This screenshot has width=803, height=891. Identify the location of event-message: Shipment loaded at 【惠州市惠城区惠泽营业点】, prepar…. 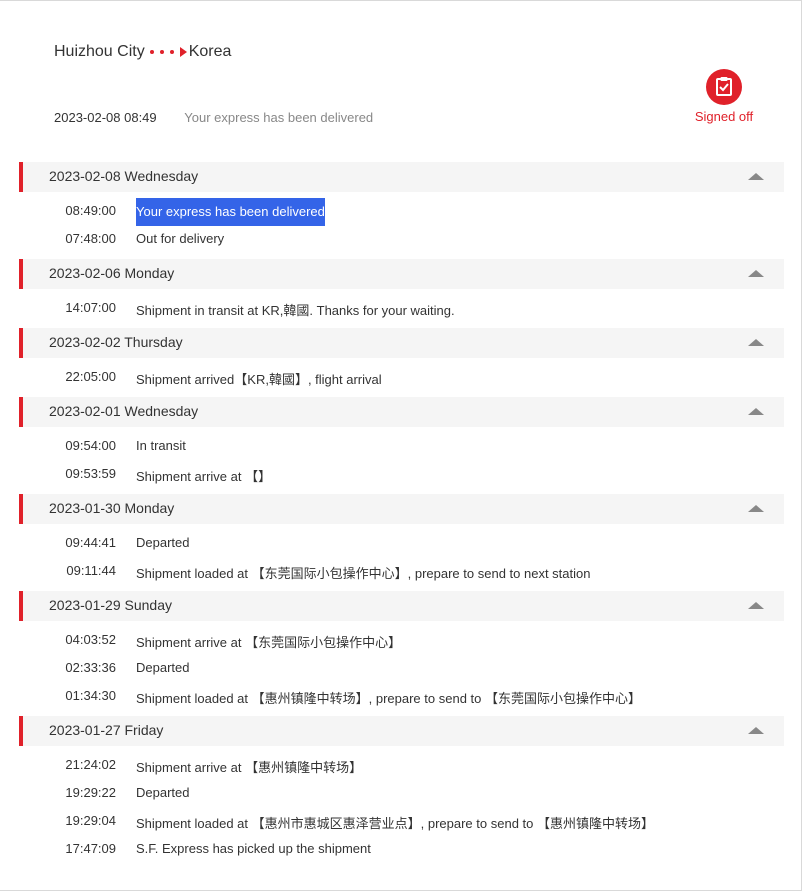
(395, 823).